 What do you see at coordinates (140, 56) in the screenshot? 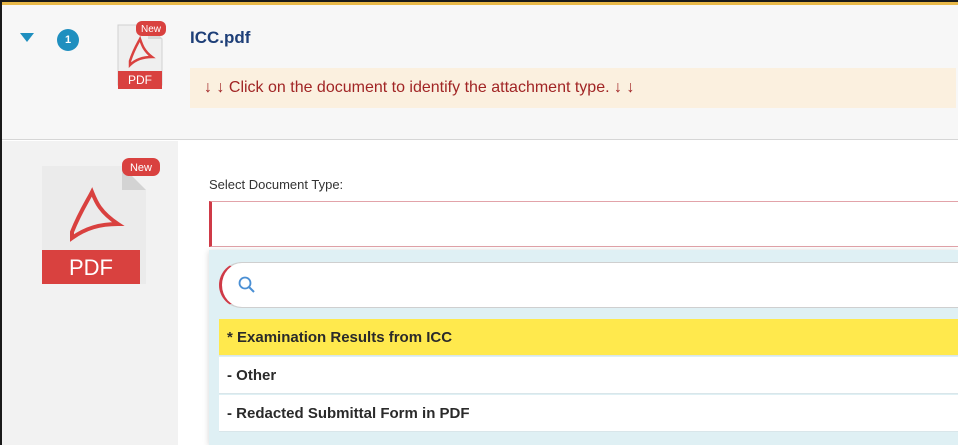
I see `pdf-file-icon: PDF New` at bounding box center [140, 56].